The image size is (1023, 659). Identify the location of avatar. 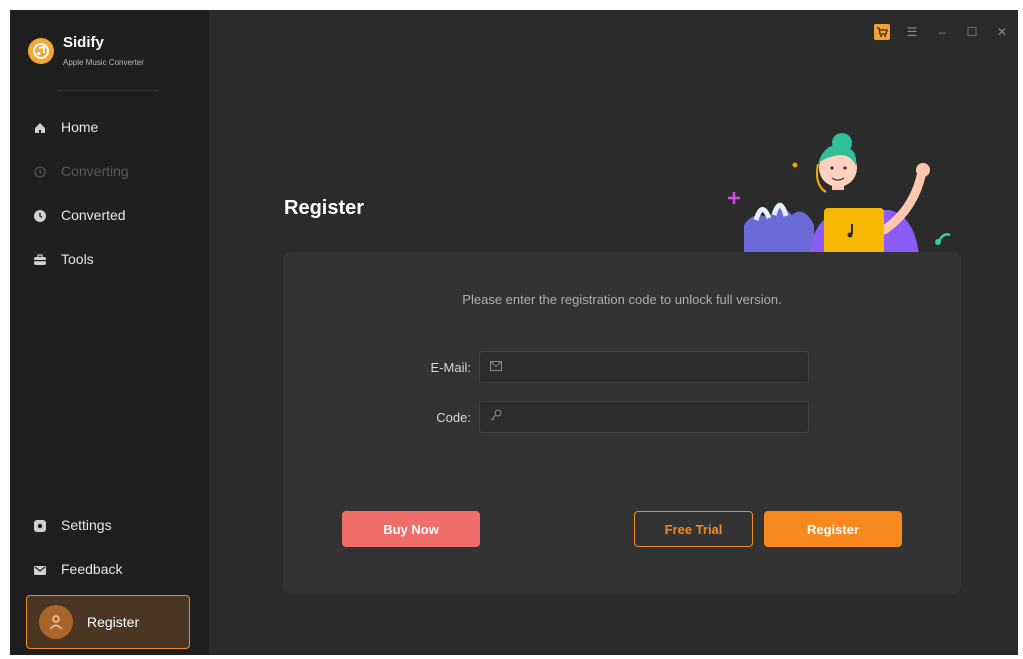
(56, 622).